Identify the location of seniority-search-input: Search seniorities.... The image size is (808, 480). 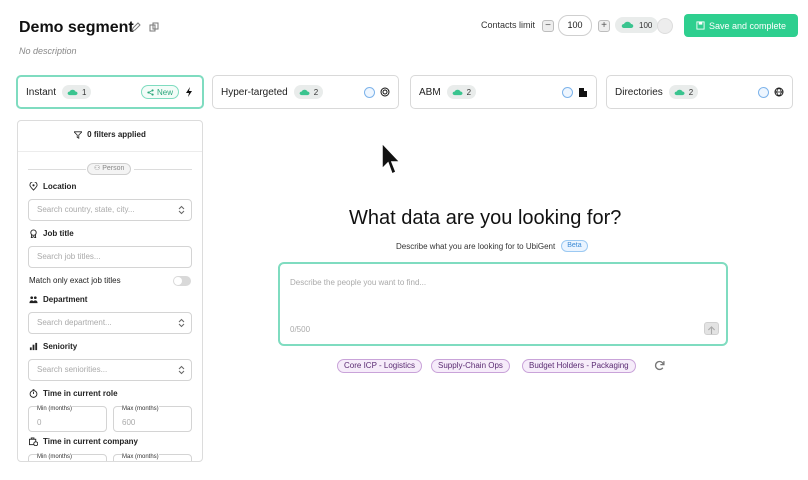
(110, 370).